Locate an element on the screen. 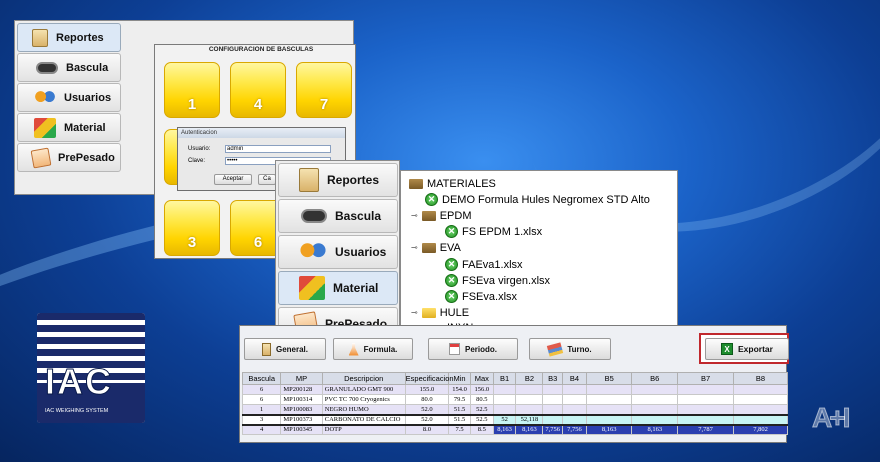 Image resolution: width=880 pixels, height=462 pixels. column-header: B5 is located at coordinates (609, 378).